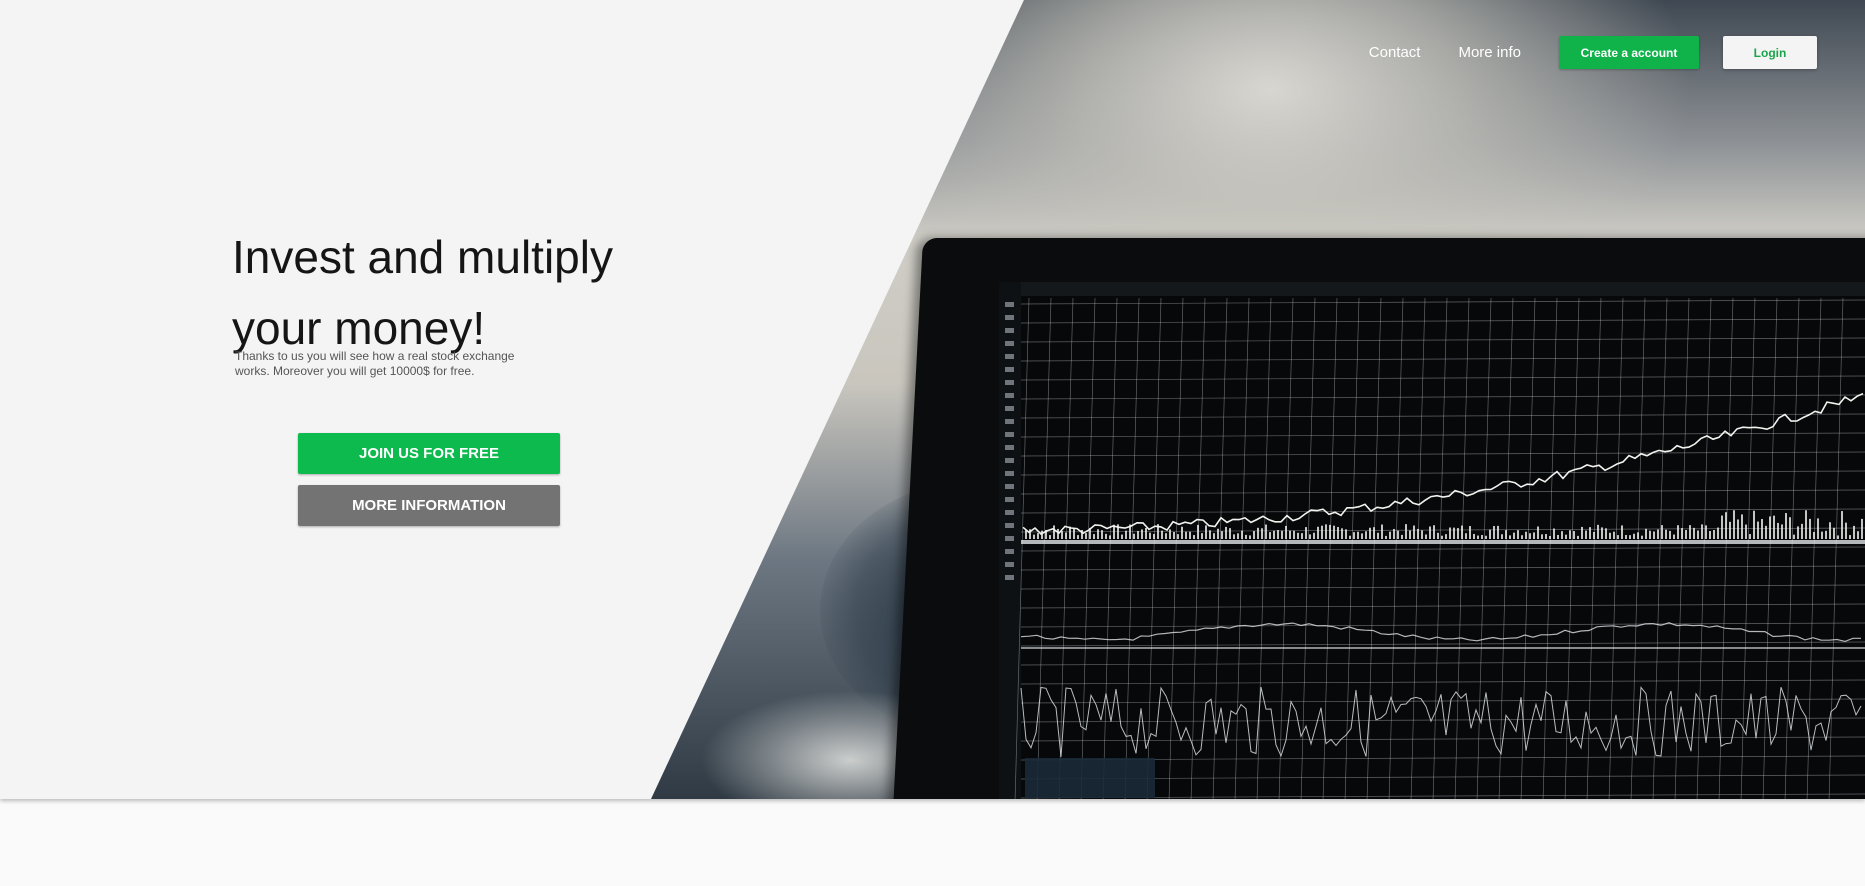  I want to click on hero-headline: Invest and multiply your money!, so click(422, 292).